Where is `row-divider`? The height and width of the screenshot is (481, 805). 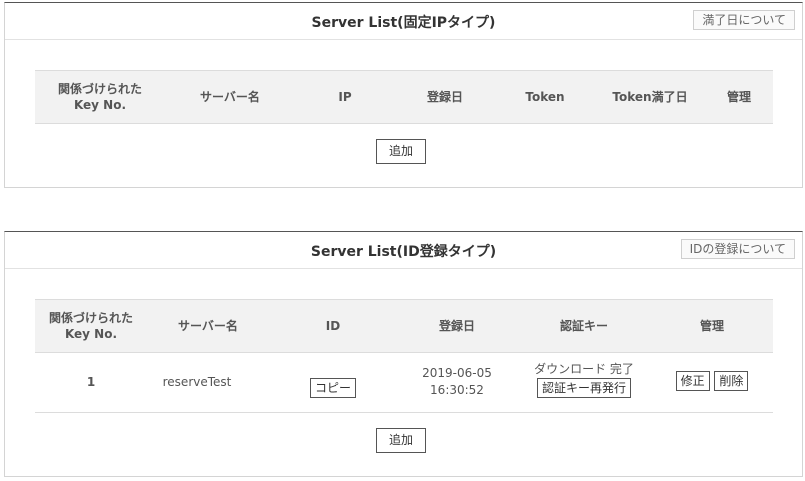 row-divider is located at coordinates (404, 412).